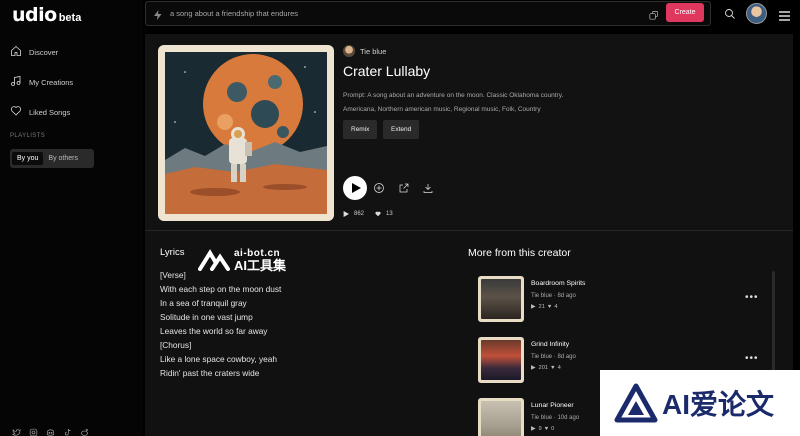 This screenshot has height=436, width=800. What do you see at coordinates (401, 129) in the screenshot?
I see `extend-button: Extend` at bounding box center [401, 129].